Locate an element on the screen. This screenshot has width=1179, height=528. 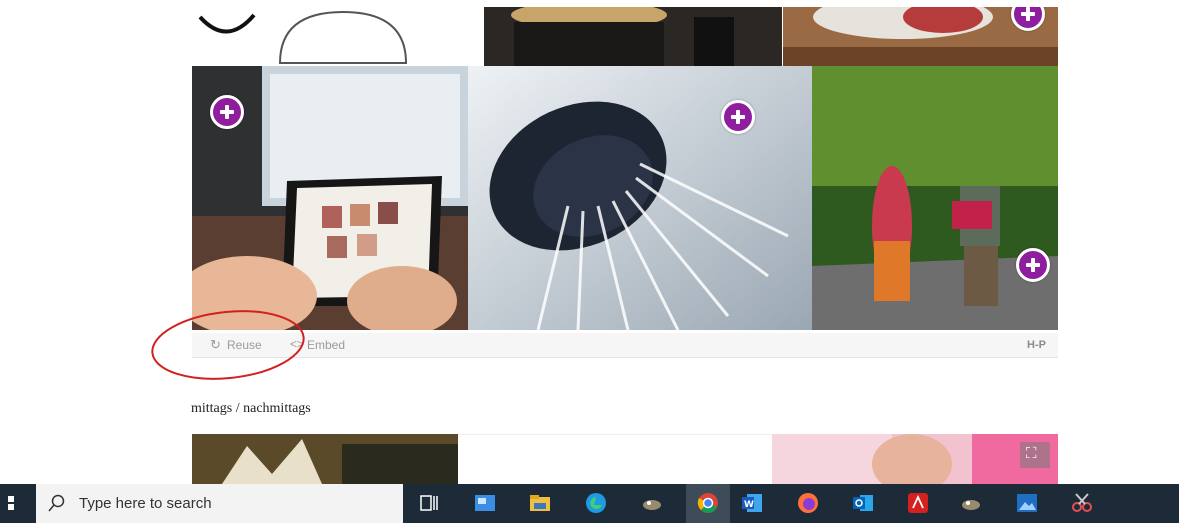
windows-logo-icon is located at coordinates (11, 503).